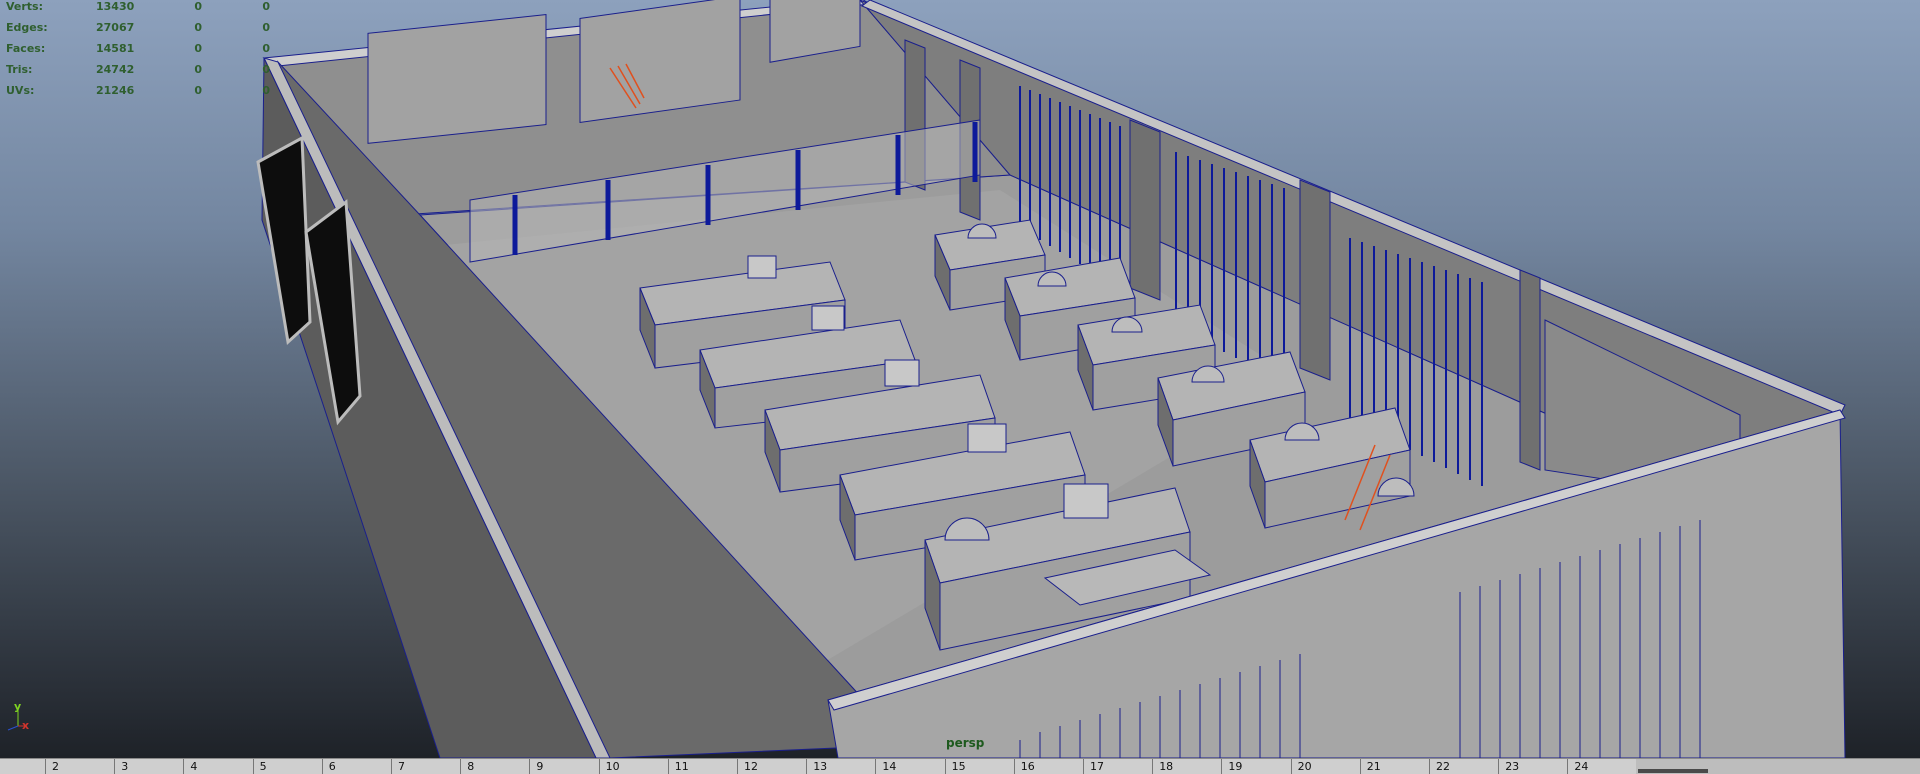 The height and width of the screenshot is (774, 1920). I want to click on timeline-tick: 12, so click(747, 766).